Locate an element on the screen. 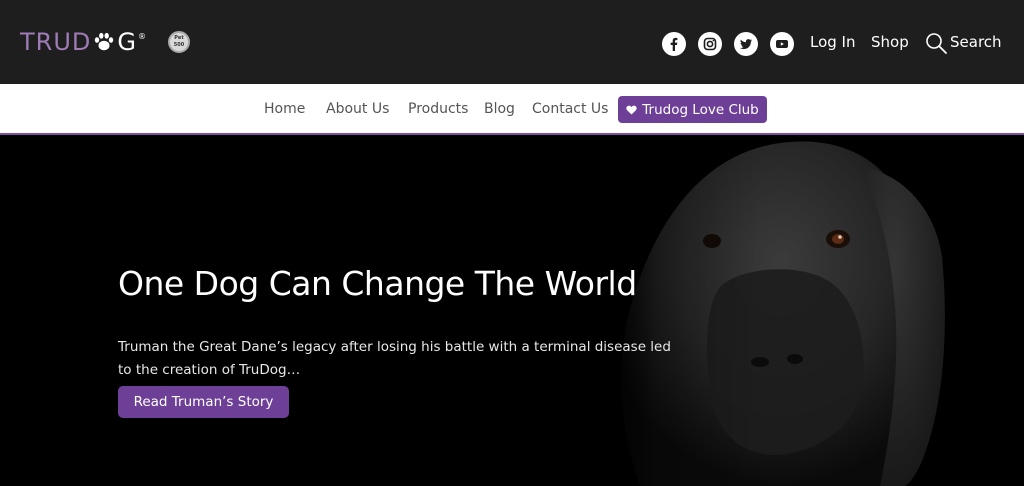 The image size is (1024, 486). trudog-logo: TRUD G ® is located at coordinates (83, 42).